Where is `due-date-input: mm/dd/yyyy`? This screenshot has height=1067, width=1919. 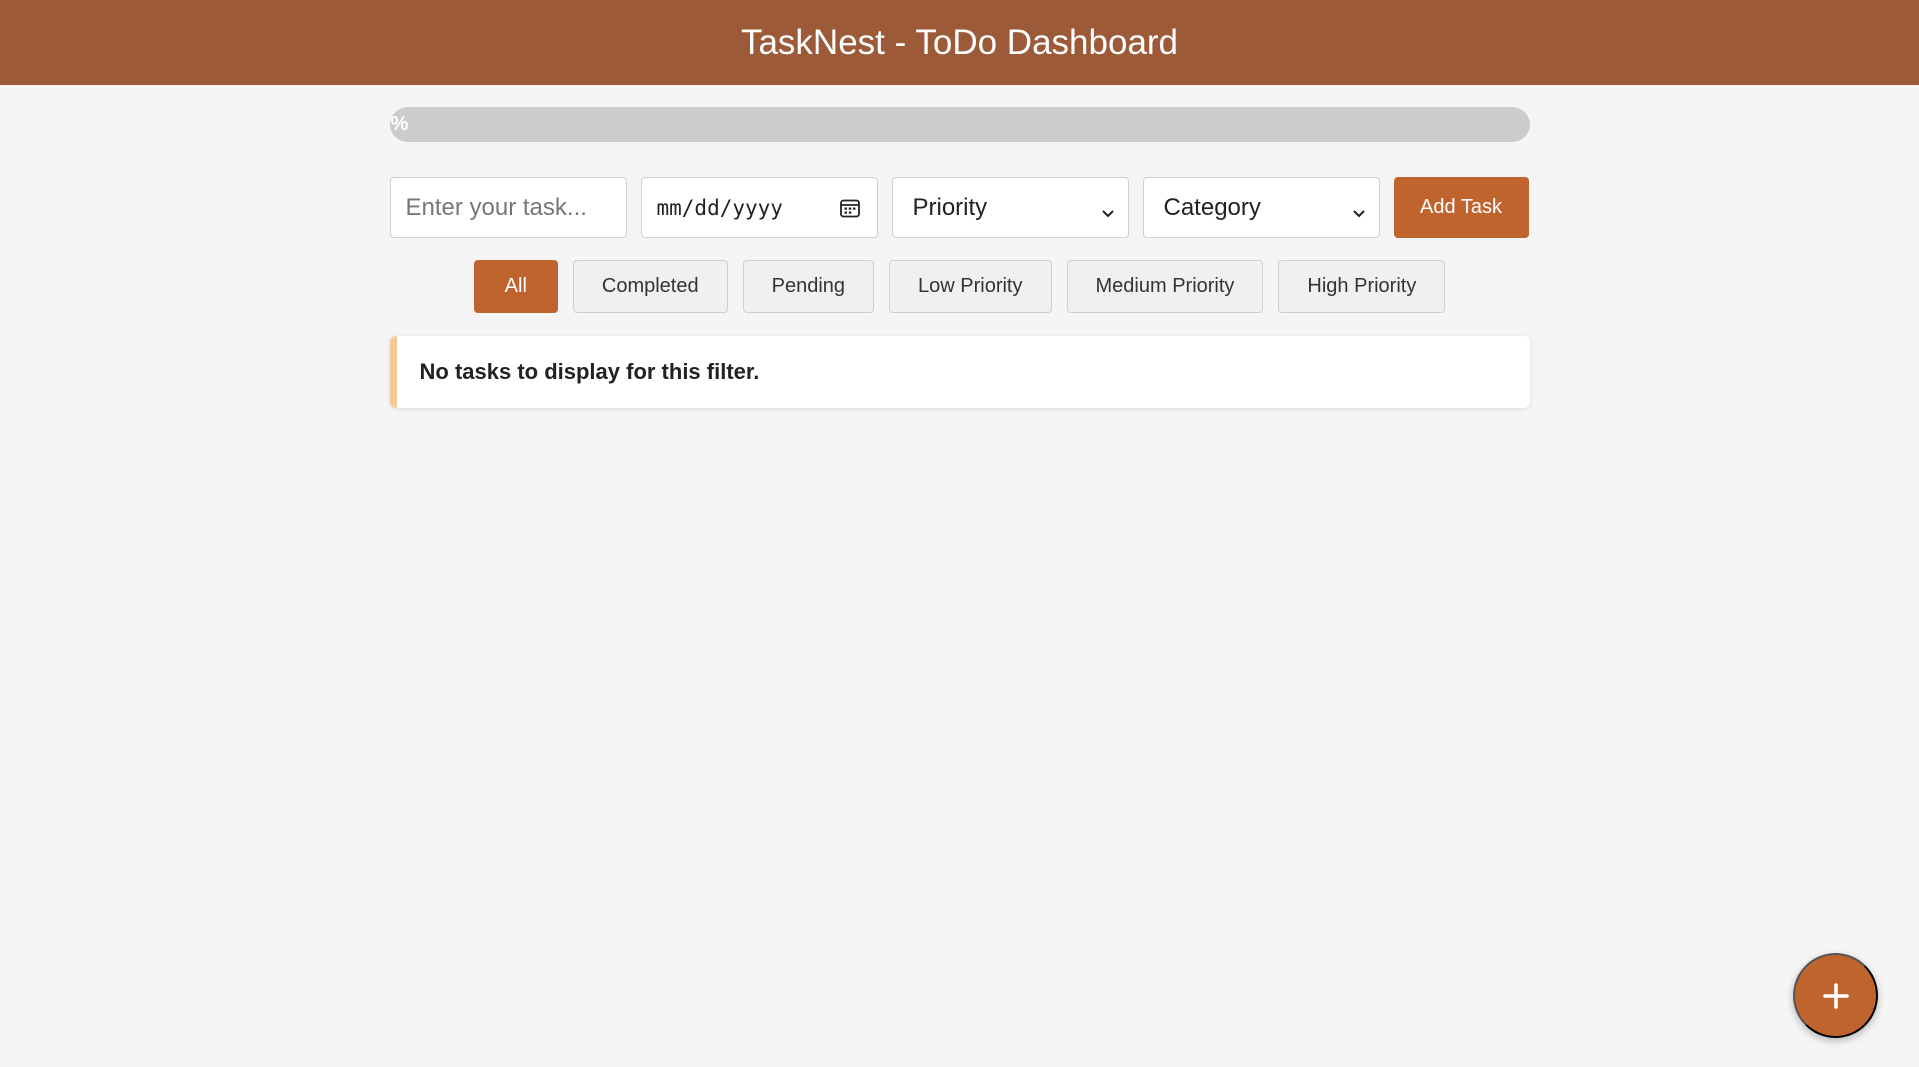 due-date-input: mm/dd/yyyy is located at coordinates (759, 207).